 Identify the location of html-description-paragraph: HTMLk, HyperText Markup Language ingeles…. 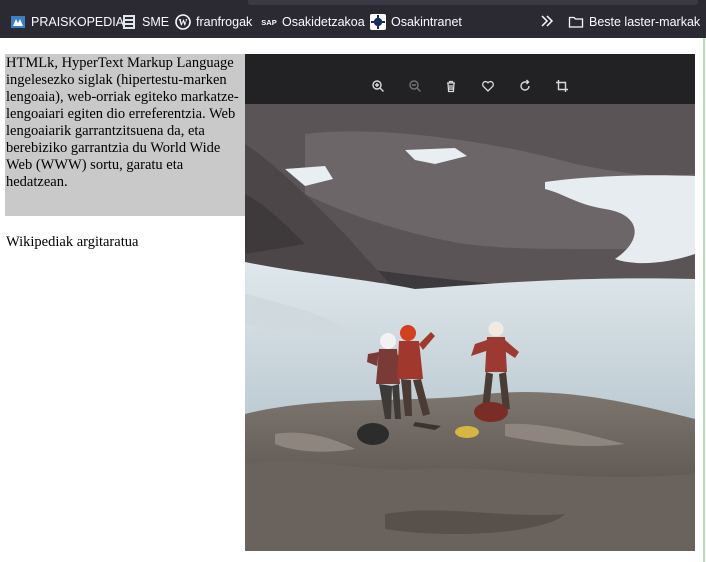
(122, 122).